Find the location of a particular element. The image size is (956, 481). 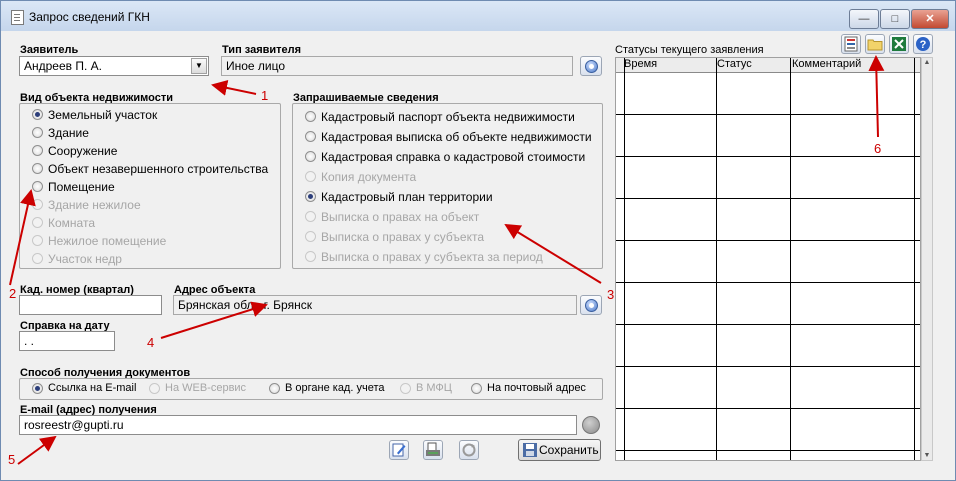

annotation-label: 4 is located at coordinates (151, 342).